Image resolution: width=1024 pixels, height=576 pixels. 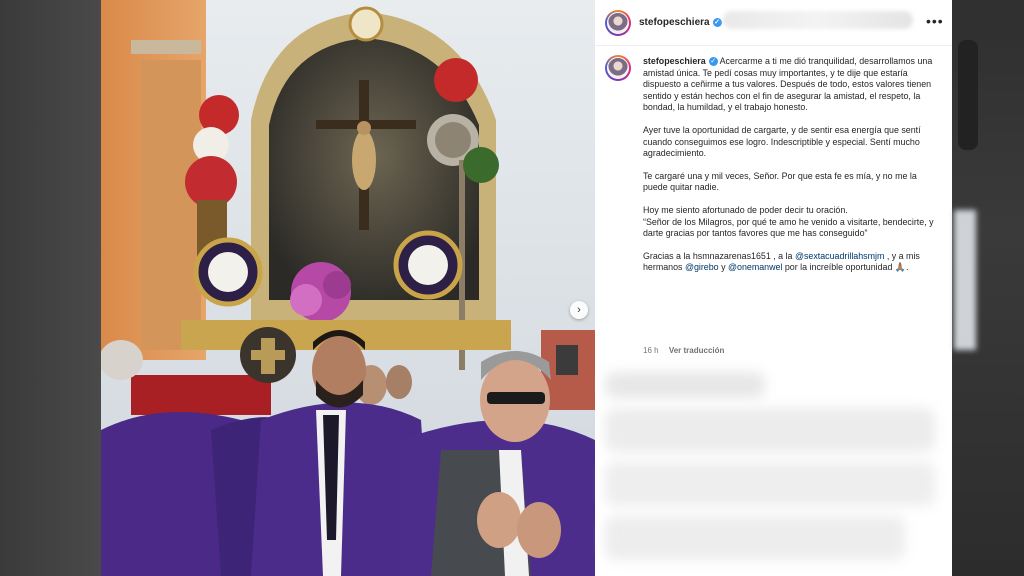 I want to click on see-translation-link: Ver traducción, so click(x=697, y=350).